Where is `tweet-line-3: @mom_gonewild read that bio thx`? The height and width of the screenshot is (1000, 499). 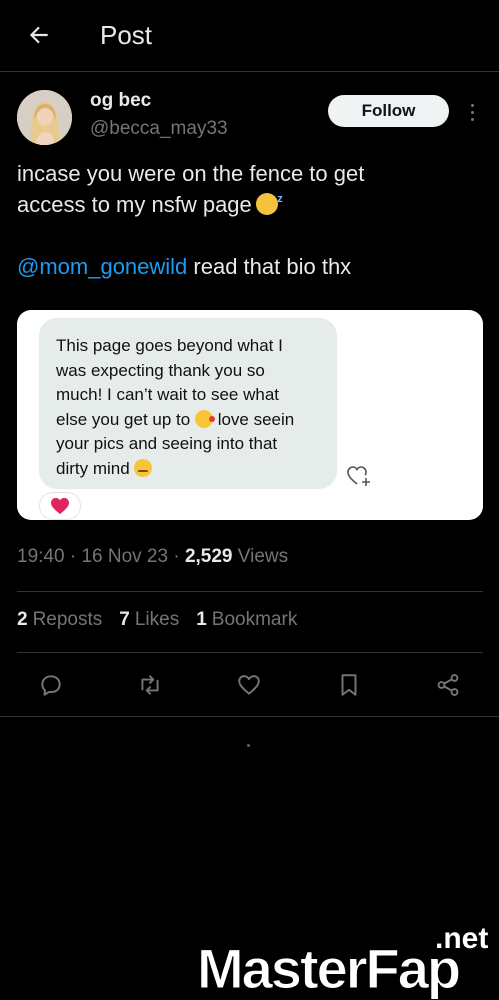
tweet-line-3: @mom_gonewild read that bio thx is located at coordinates (252, 266).